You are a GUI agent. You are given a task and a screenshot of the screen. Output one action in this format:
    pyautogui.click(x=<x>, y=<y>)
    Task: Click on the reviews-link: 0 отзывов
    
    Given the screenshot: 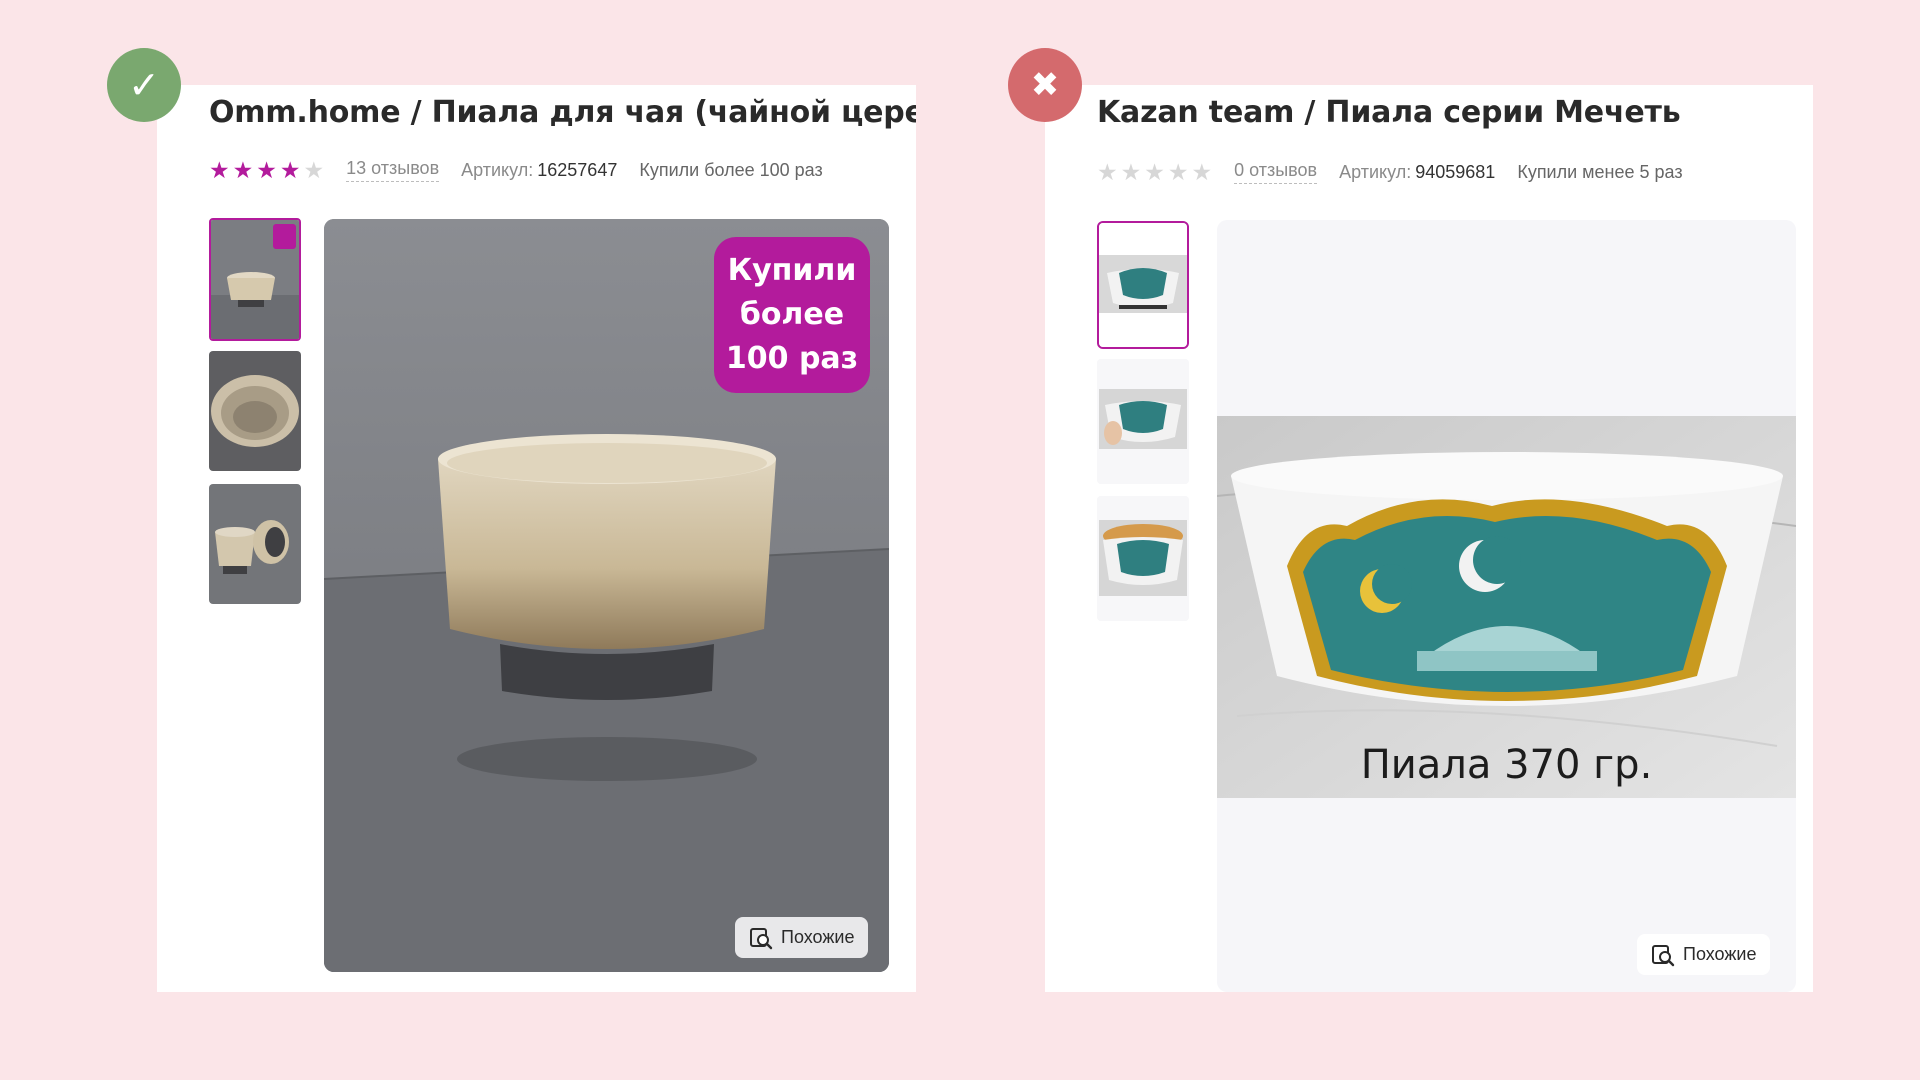 What is the action you would take?
    pyautogui.click(x=1276, y=172)
    